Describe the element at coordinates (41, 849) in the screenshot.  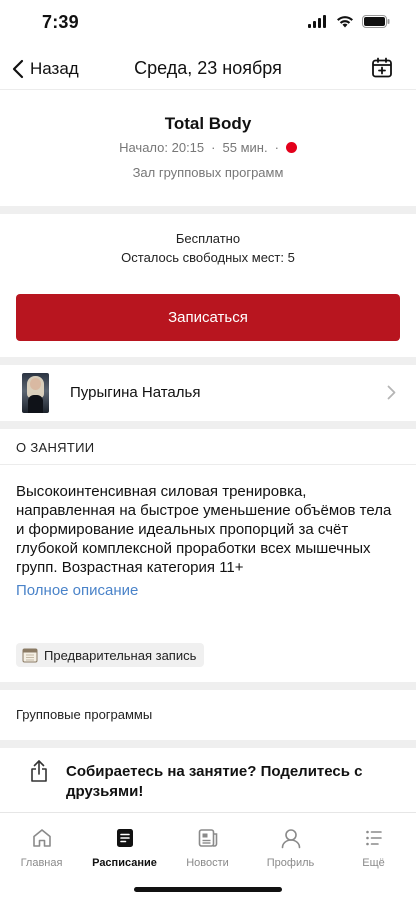
I see `tab-home: Главная` at that location.